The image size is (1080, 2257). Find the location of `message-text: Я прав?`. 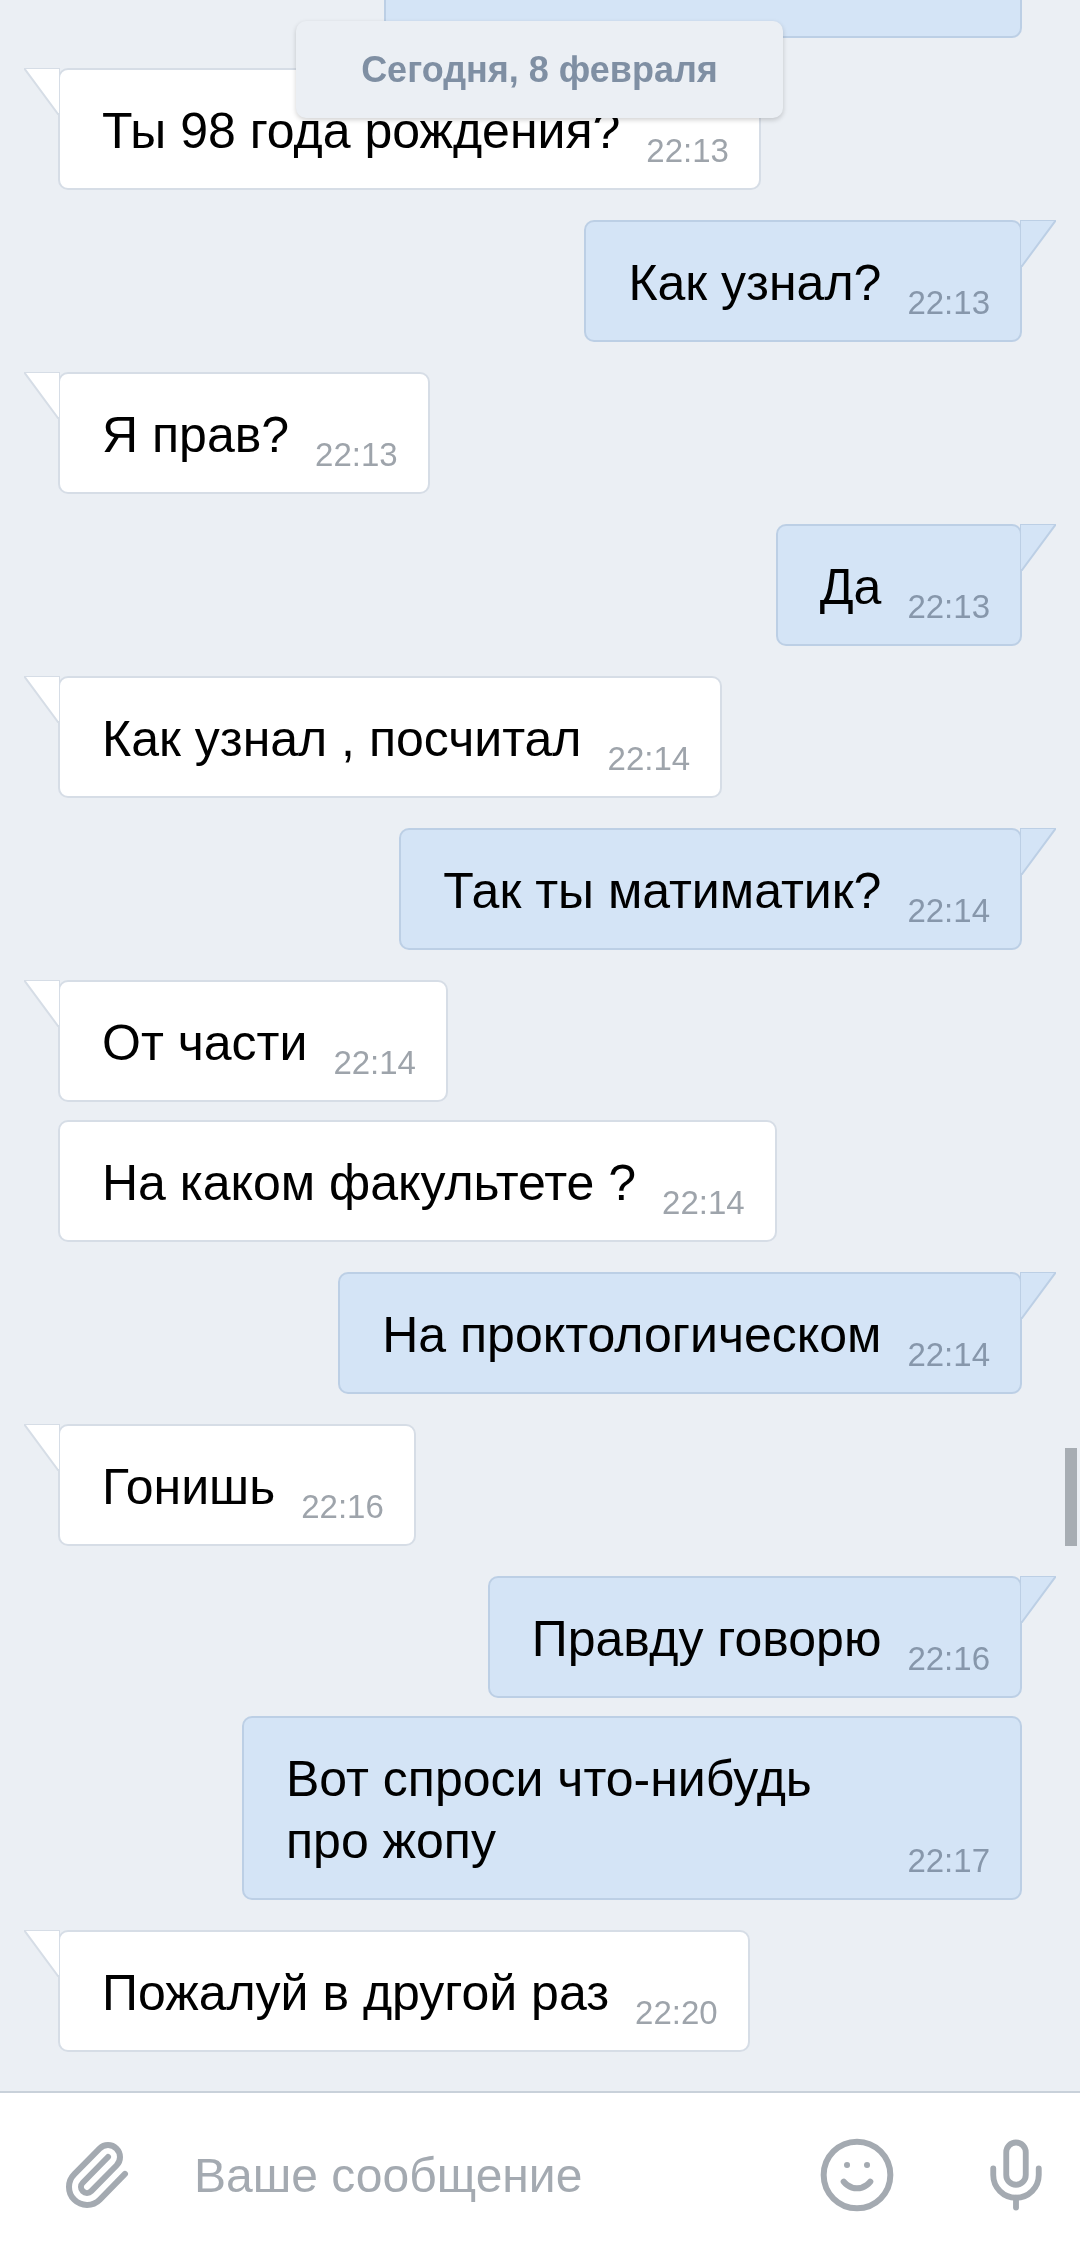

message-text: Я прав? is located at coordinates (196, 435).